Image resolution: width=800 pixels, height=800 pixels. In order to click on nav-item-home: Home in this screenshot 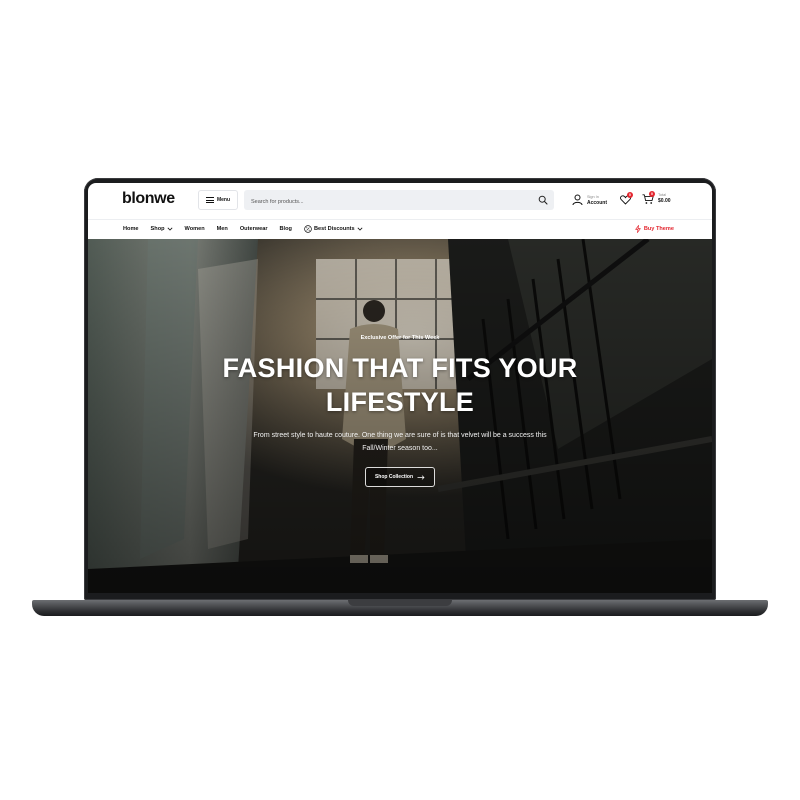, I will do `click(131, 229)`.